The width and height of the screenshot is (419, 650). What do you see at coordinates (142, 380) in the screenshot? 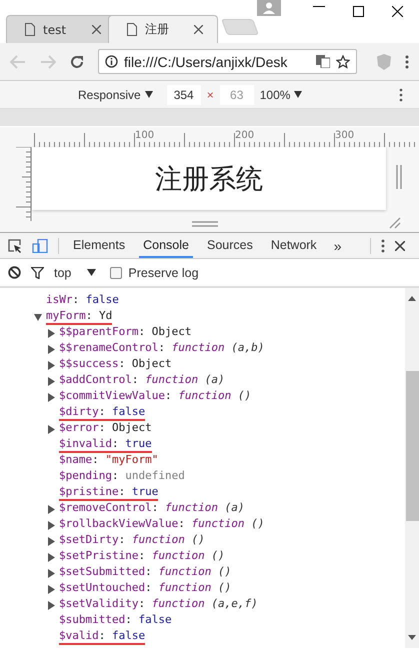
I see `property-line: $addControl: function (a)` at bounding box center [142, 380].